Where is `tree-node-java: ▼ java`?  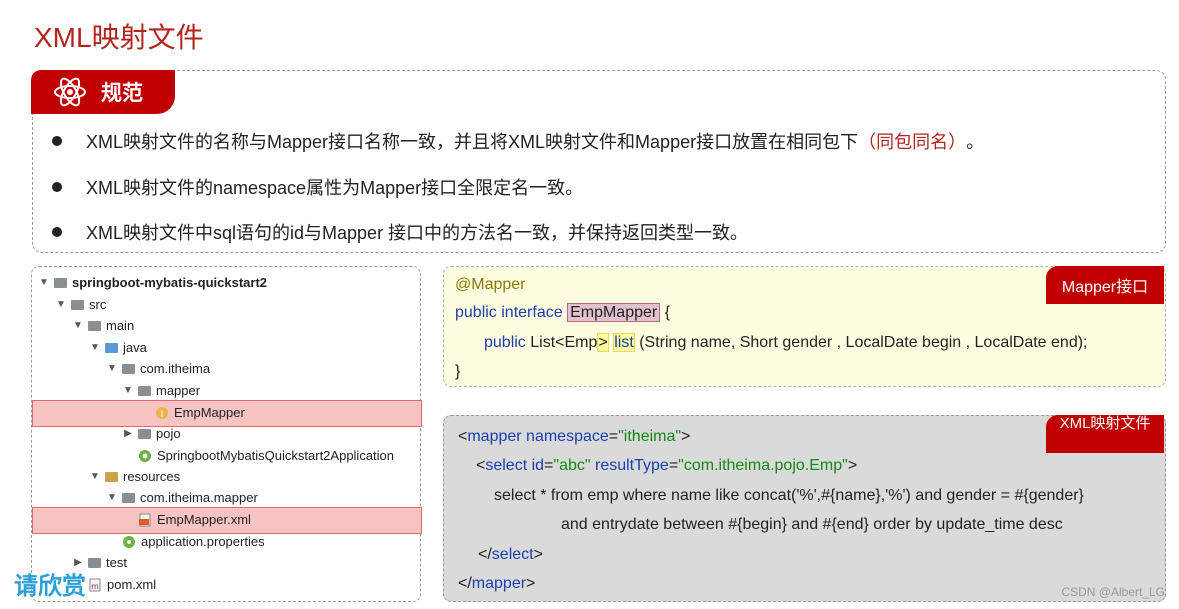
tree-node-java: ▼ java is located at coordinates (118, 347).